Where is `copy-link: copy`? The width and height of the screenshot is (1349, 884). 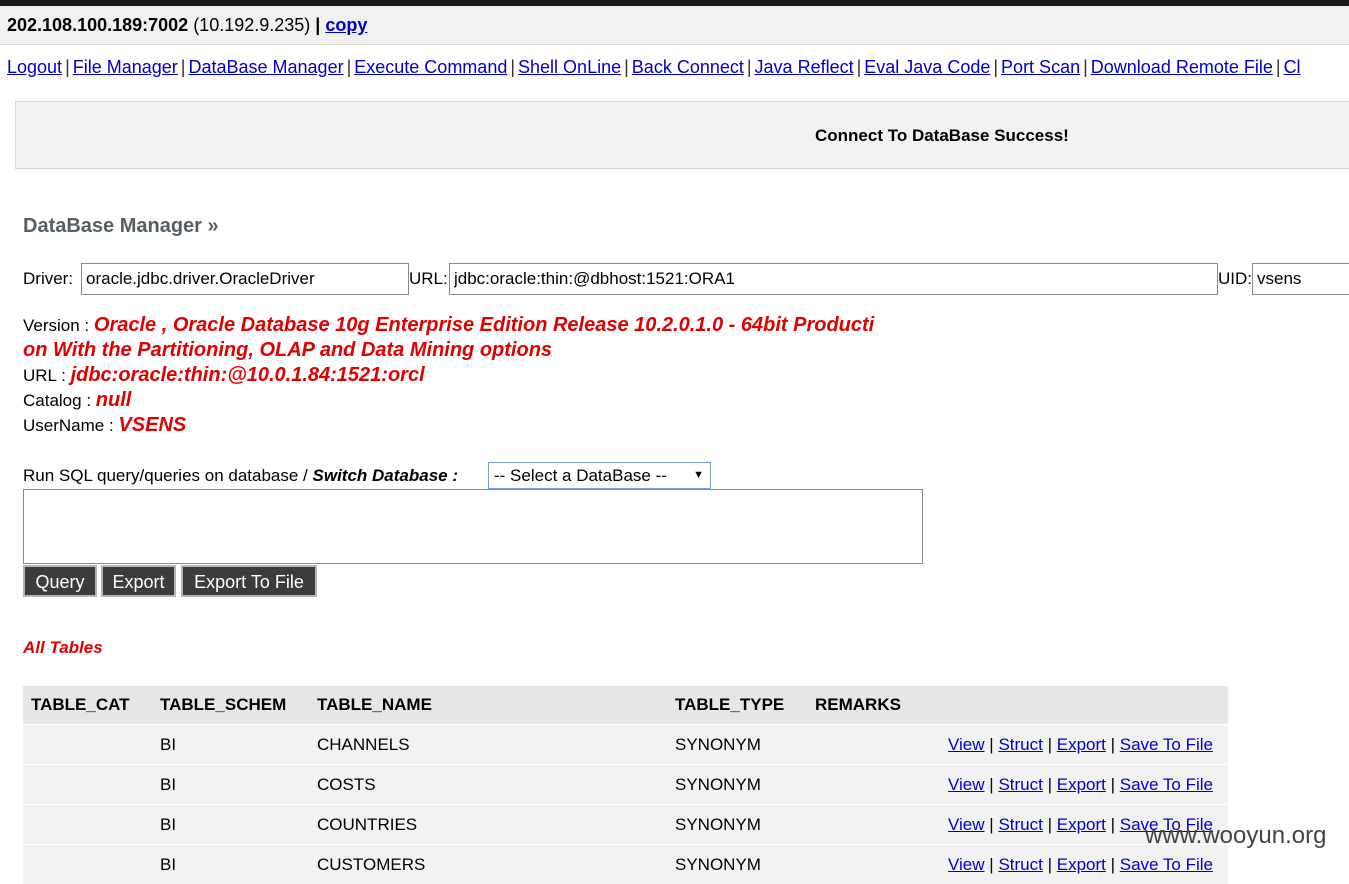 copy-link: copy is located at coordinates (346, 25).